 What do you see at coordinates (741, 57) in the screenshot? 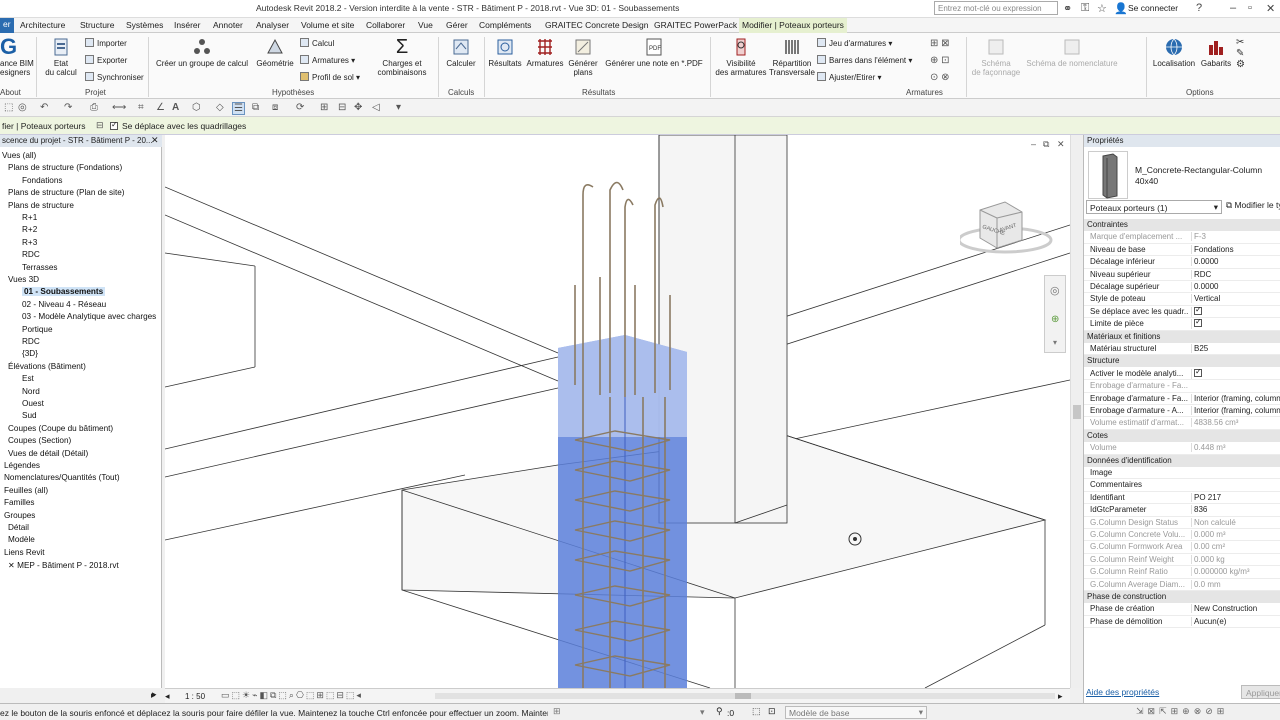
I see `visibilite-button: Visibilité des armatures` at bounding box center [741, 57].